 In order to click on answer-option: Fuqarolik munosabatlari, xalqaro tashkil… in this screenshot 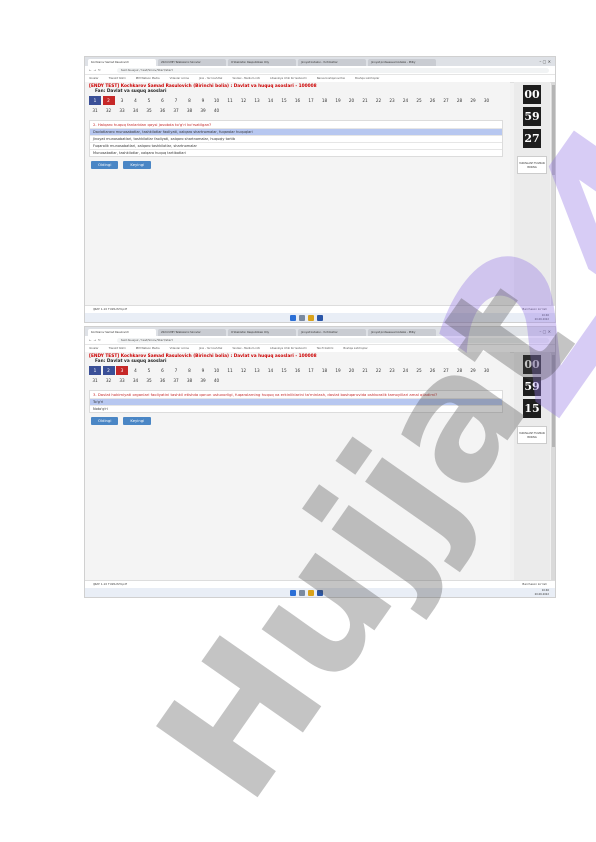, I will do `click(296, 145)`.